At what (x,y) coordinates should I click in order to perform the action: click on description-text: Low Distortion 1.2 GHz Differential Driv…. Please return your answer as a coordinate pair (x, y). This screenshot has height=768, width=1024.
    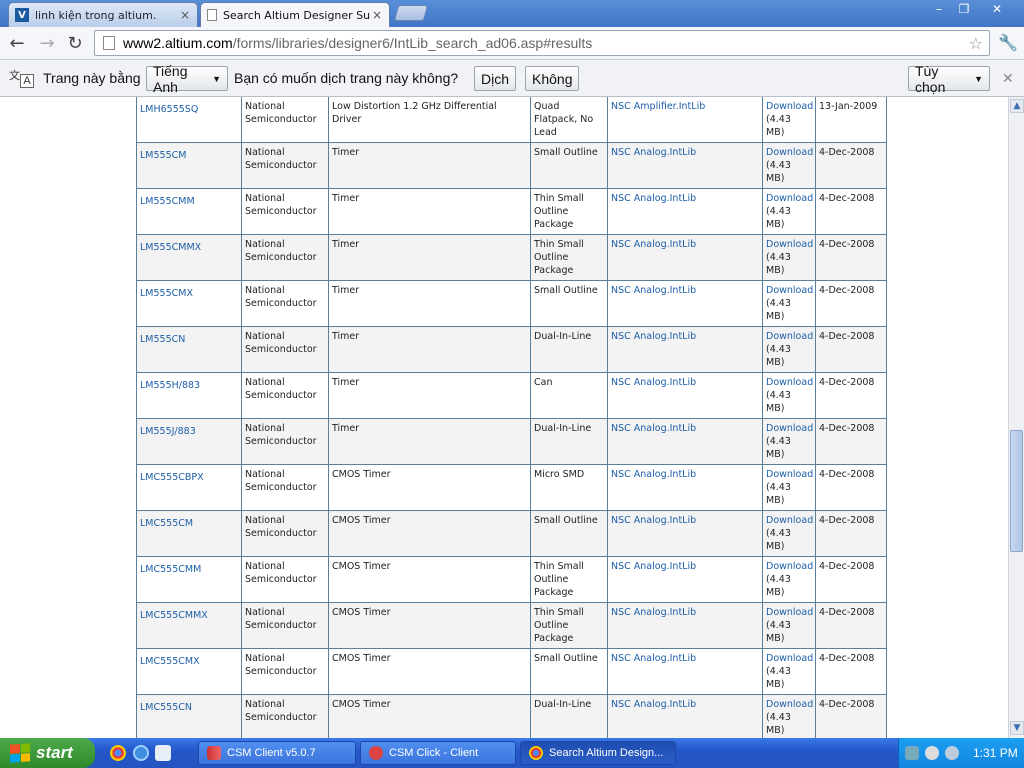
    Looking at the image, I should click on (414, 113).